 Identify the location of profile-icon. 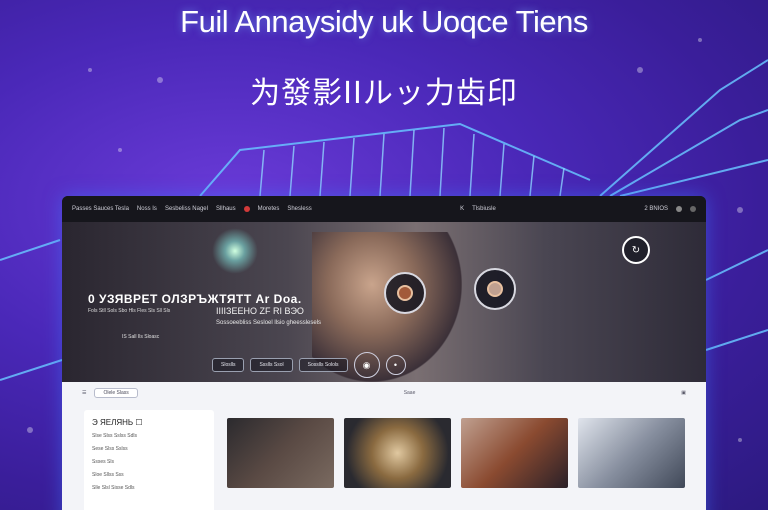
(679, 209).